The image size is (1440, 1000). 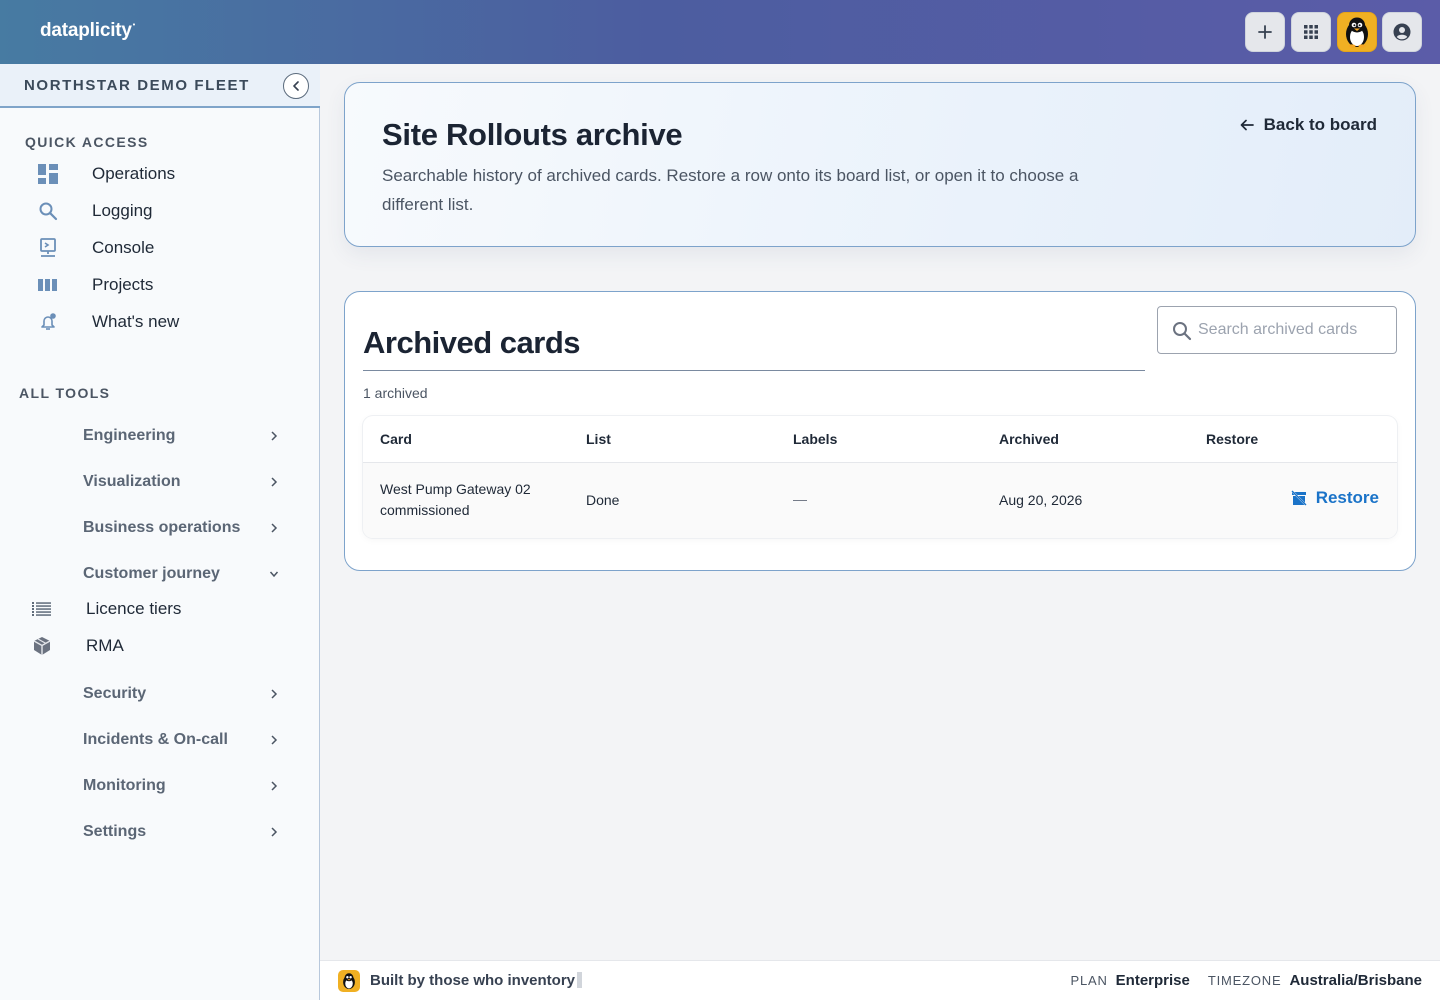 What do you see at coordinates (1089, 980) in the screenshot?
I see `plan-key: PLAN` at bounding box center [1089, 980].